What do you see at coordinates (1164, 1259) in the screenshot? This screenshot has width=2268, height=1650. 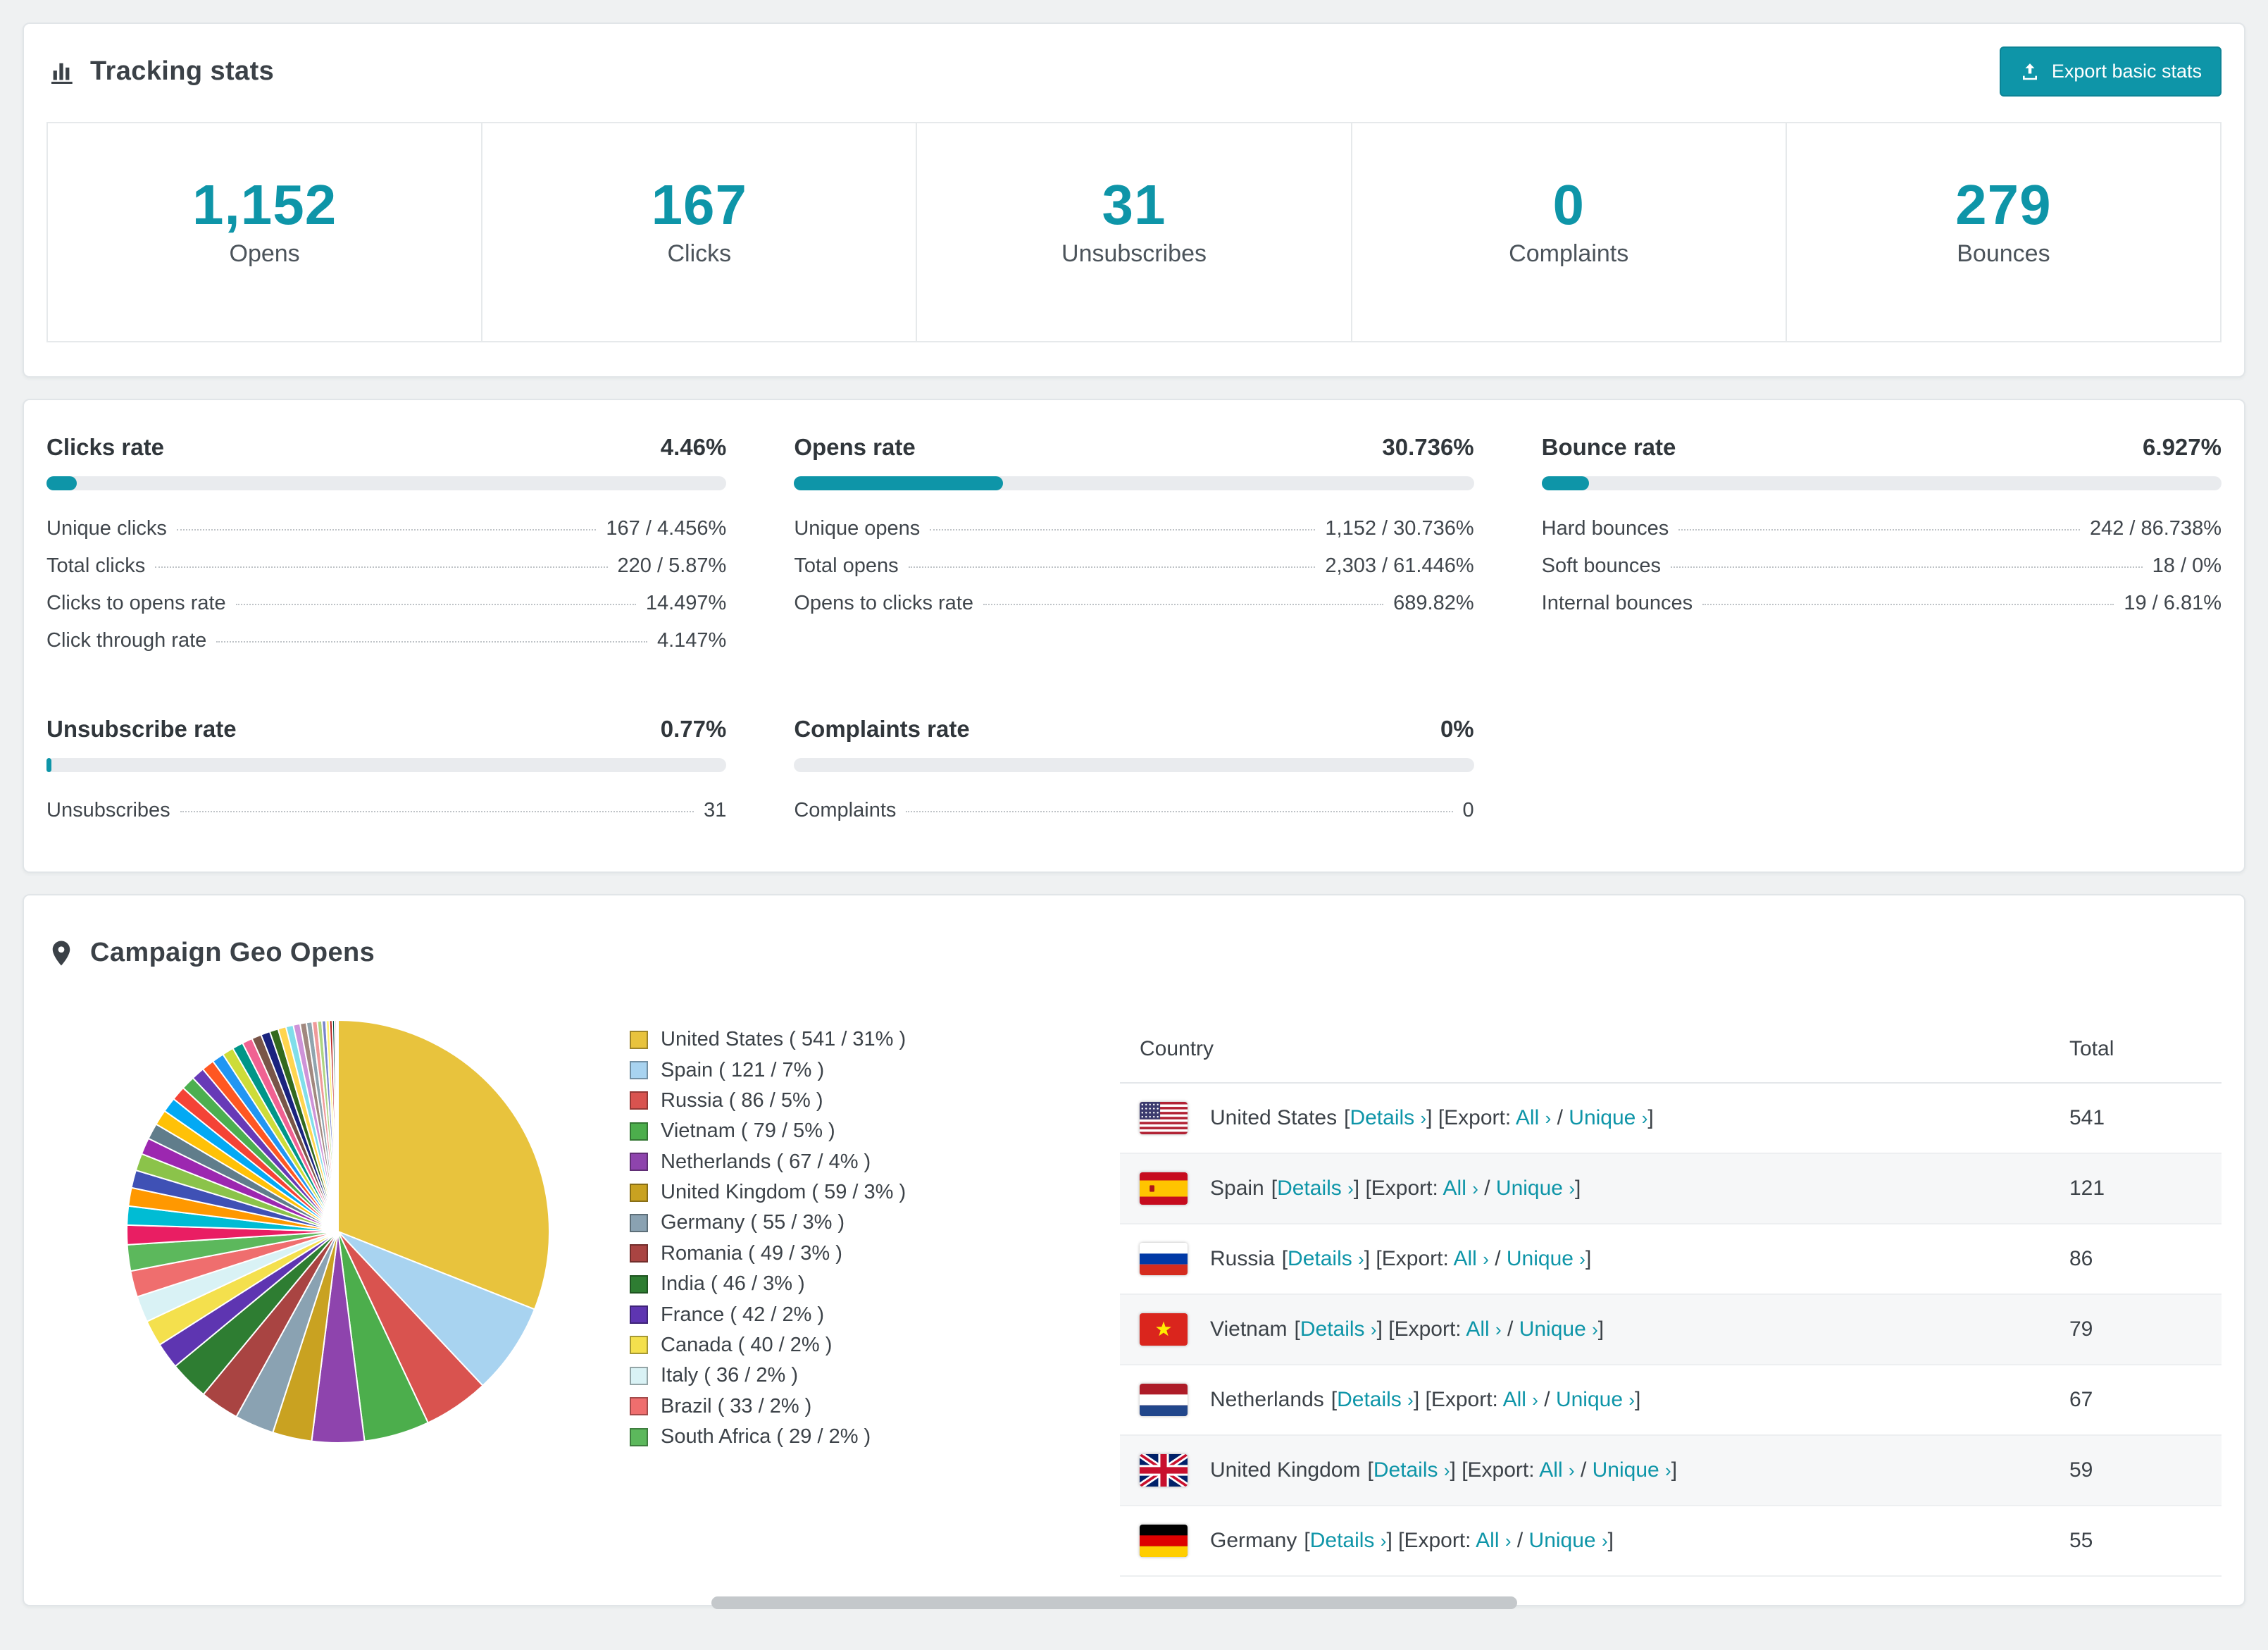 I see `flag-ru-icon` at bounding box center [1164, 1259].